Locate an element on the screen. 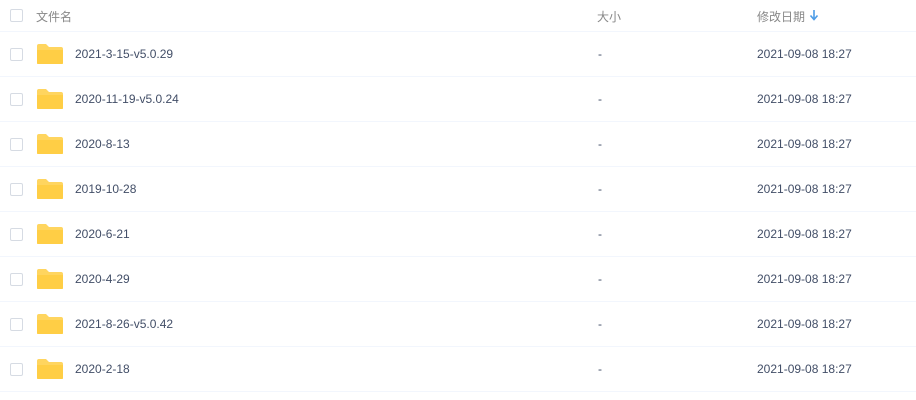  column-header-size: 大小 is located at coordinates (609, 16).